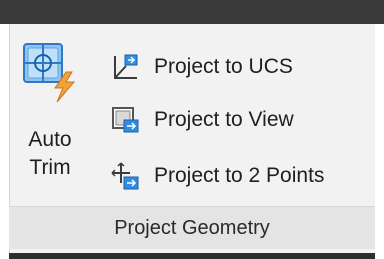  Describe the element at coordinates (51, 73) in the screenshot. I see `auto-trim-icon` at that location.